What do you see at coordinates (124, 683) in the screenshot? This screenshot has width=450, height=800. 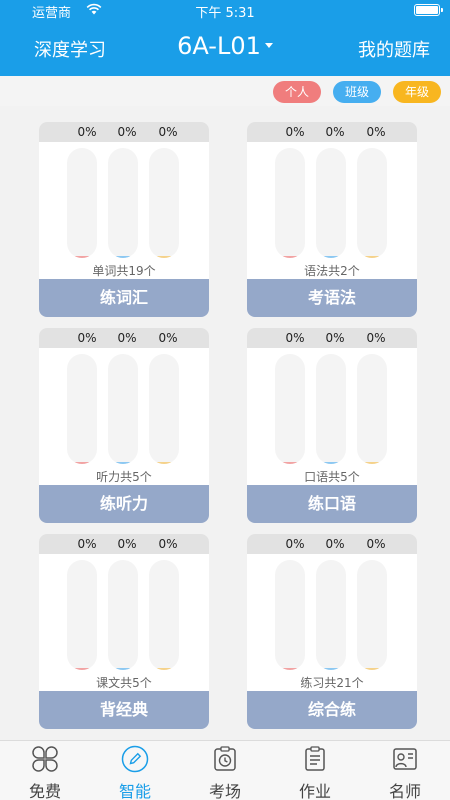 I see `item-count: 课文共5个` at bounding box center [124, 683].